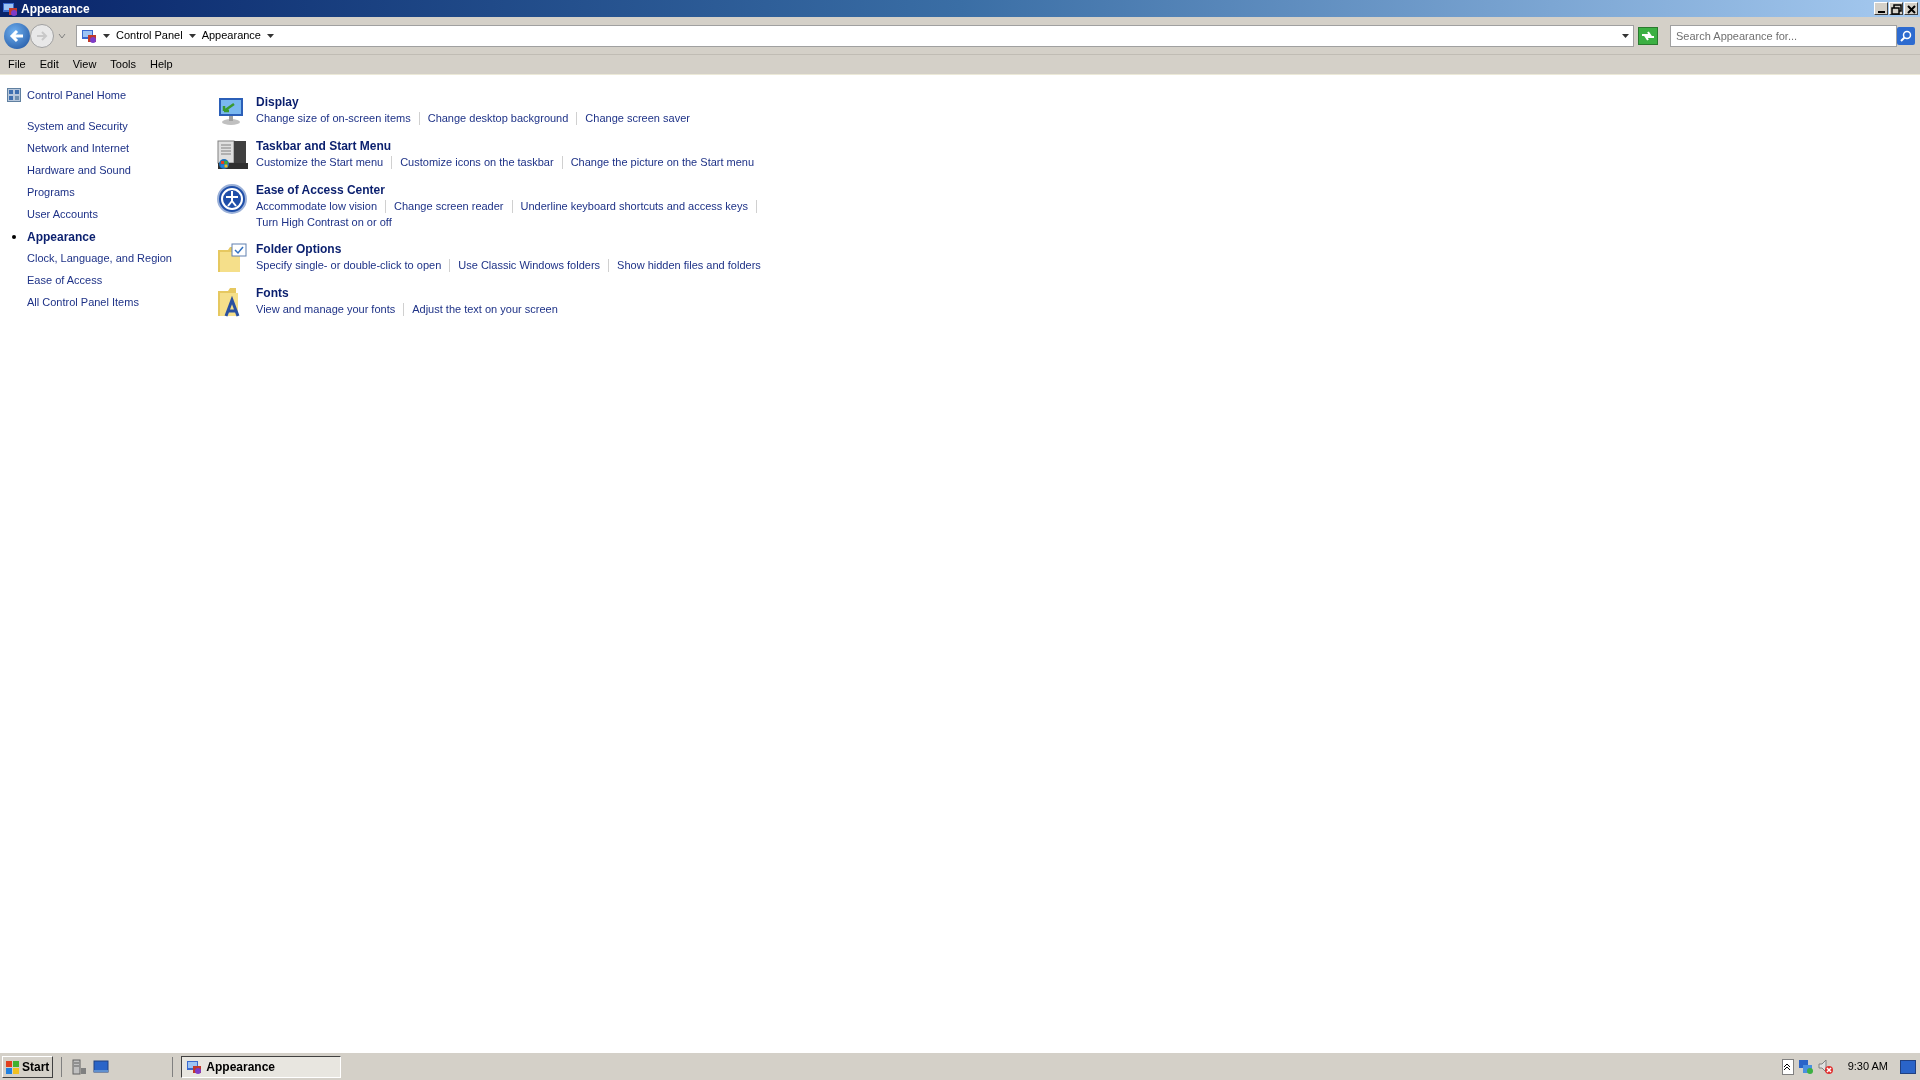 The height and width of the screenshot is (1080, 1920). What do you see at coordinates (99, 258) in the screenshot?
I see `sidebar-item: Clock, Language, and Region` at bounding box center [99, 258].